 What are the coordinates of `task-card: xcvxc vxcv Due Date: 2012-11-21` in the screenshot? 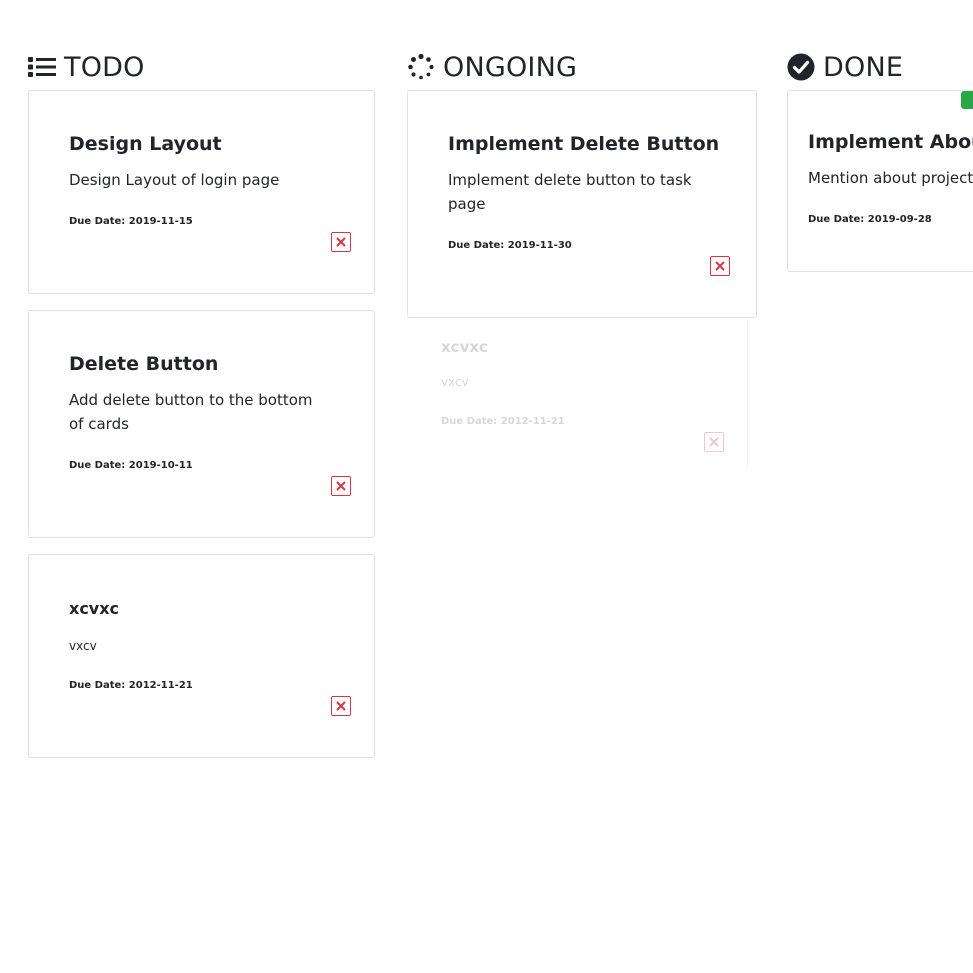 It's located at (201, 656).